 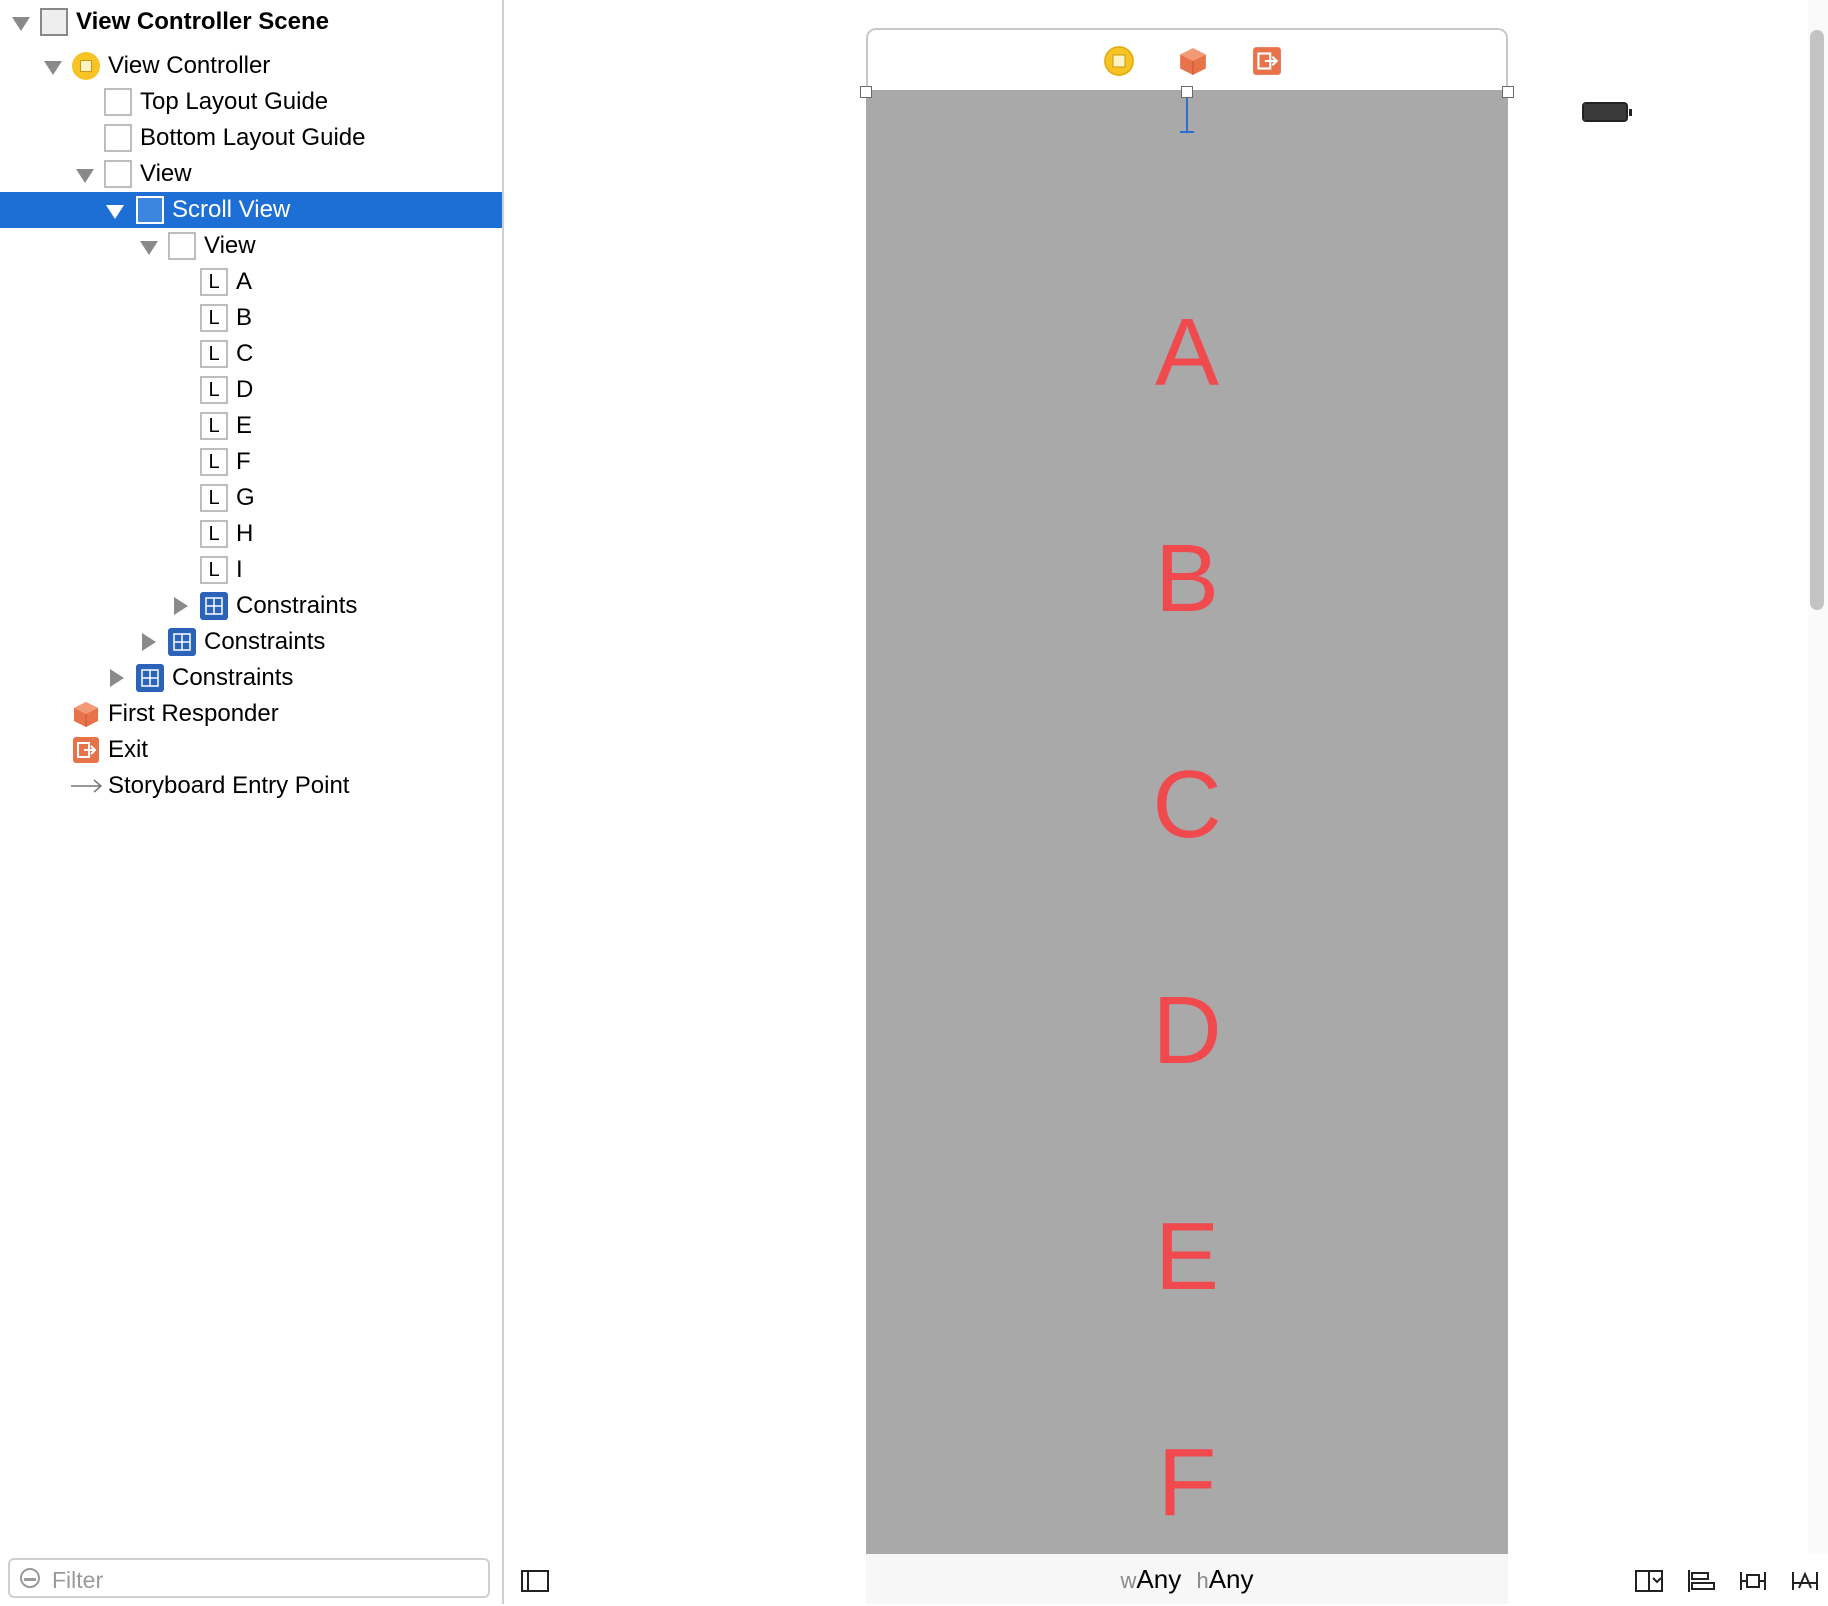 What do you see at coordinates (1159, 1579) in the screenshot?
I see `size-class-w-value: Any` at bounding box center [1159, 1579].